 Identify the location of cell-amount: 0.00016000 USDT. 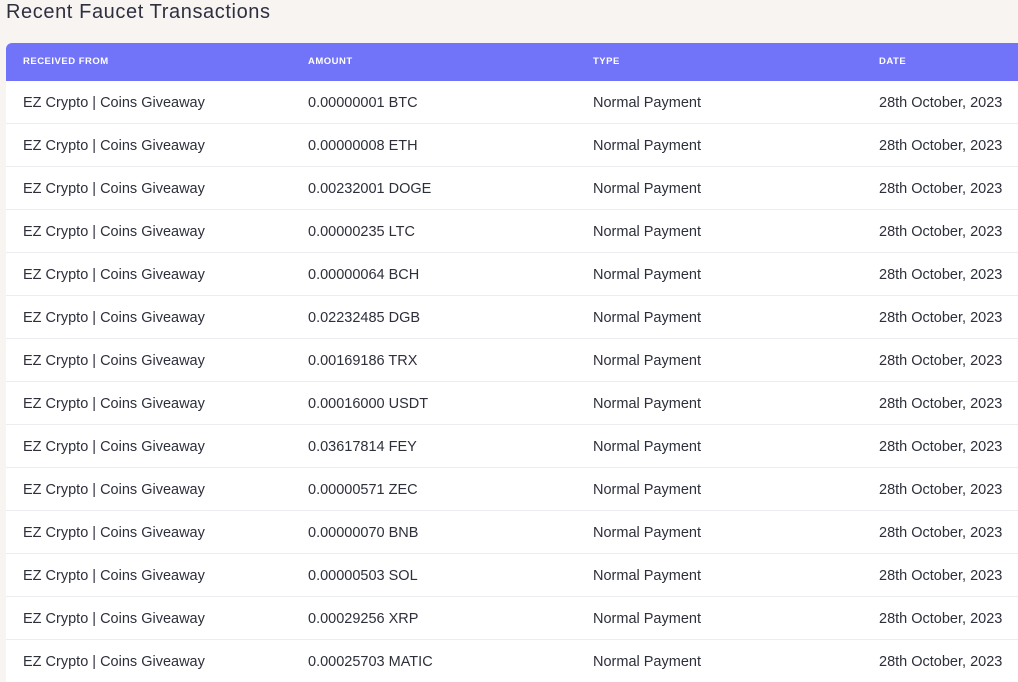
(368, 404).